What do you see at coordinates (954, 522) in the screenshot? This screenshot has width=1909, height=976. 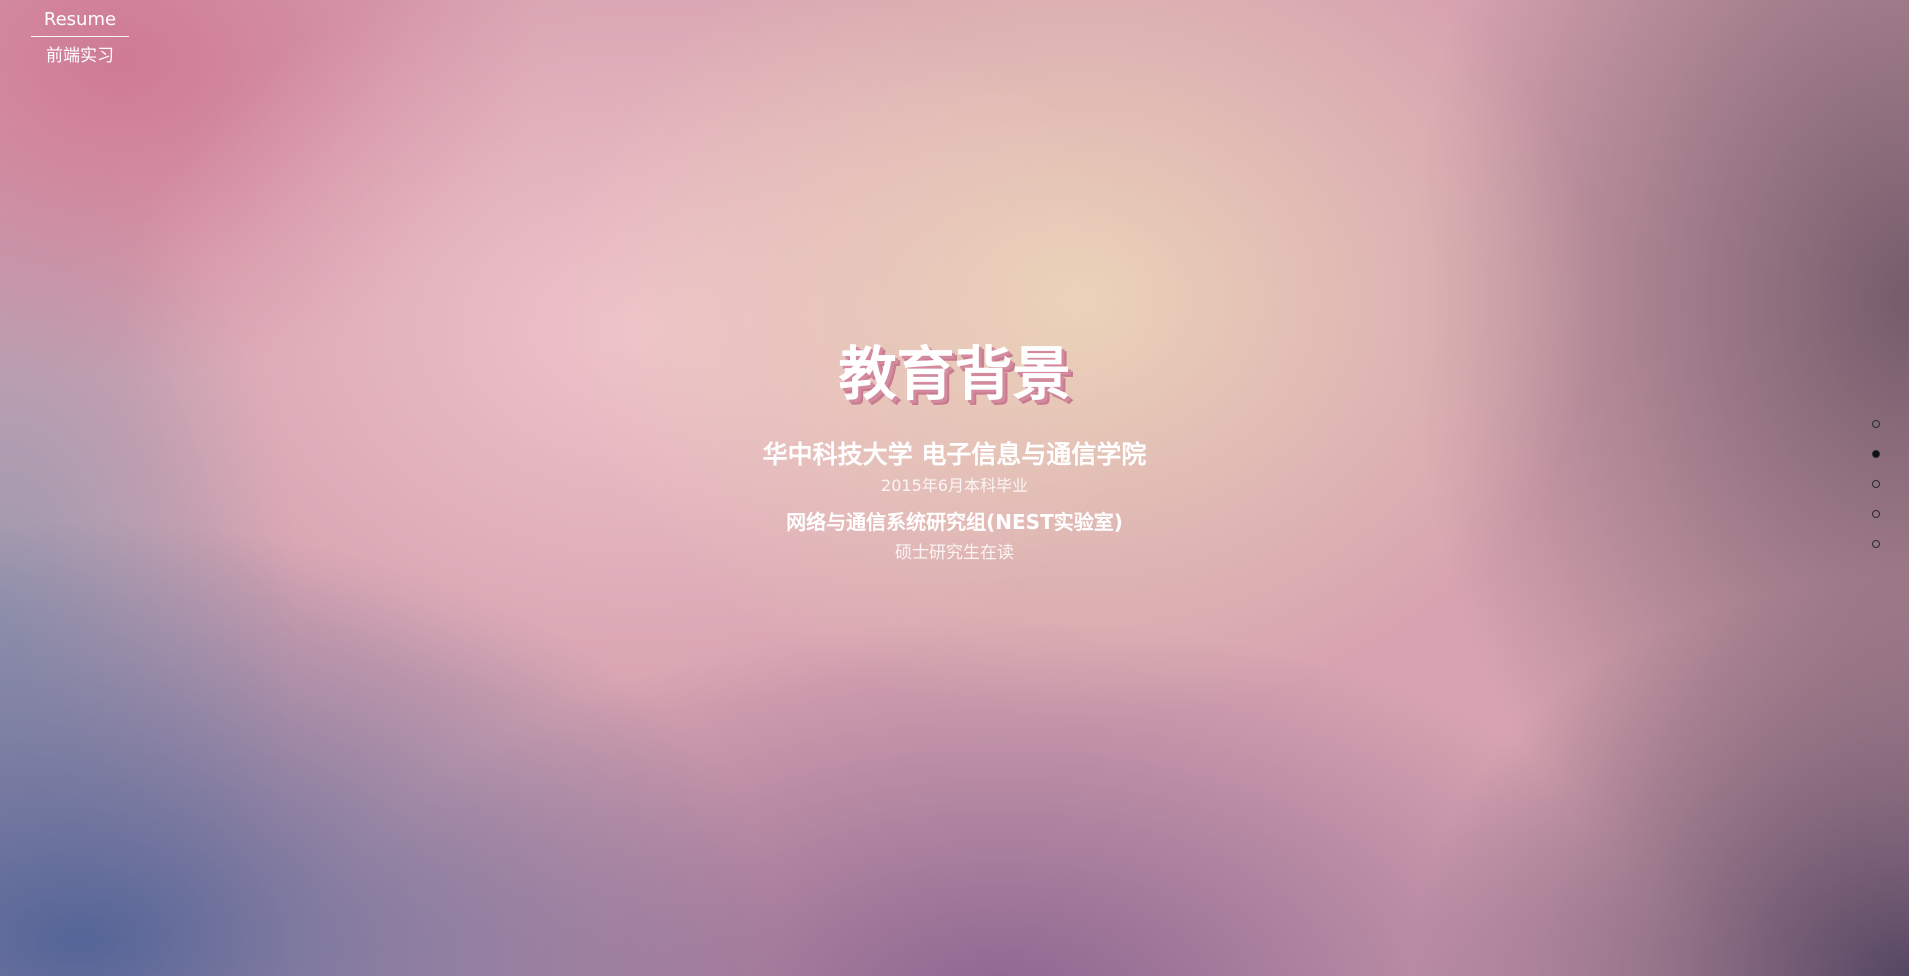 I see `lab-name: 网络与通信系统研究组(NEST实验室)` at bounding box center [954, 522].